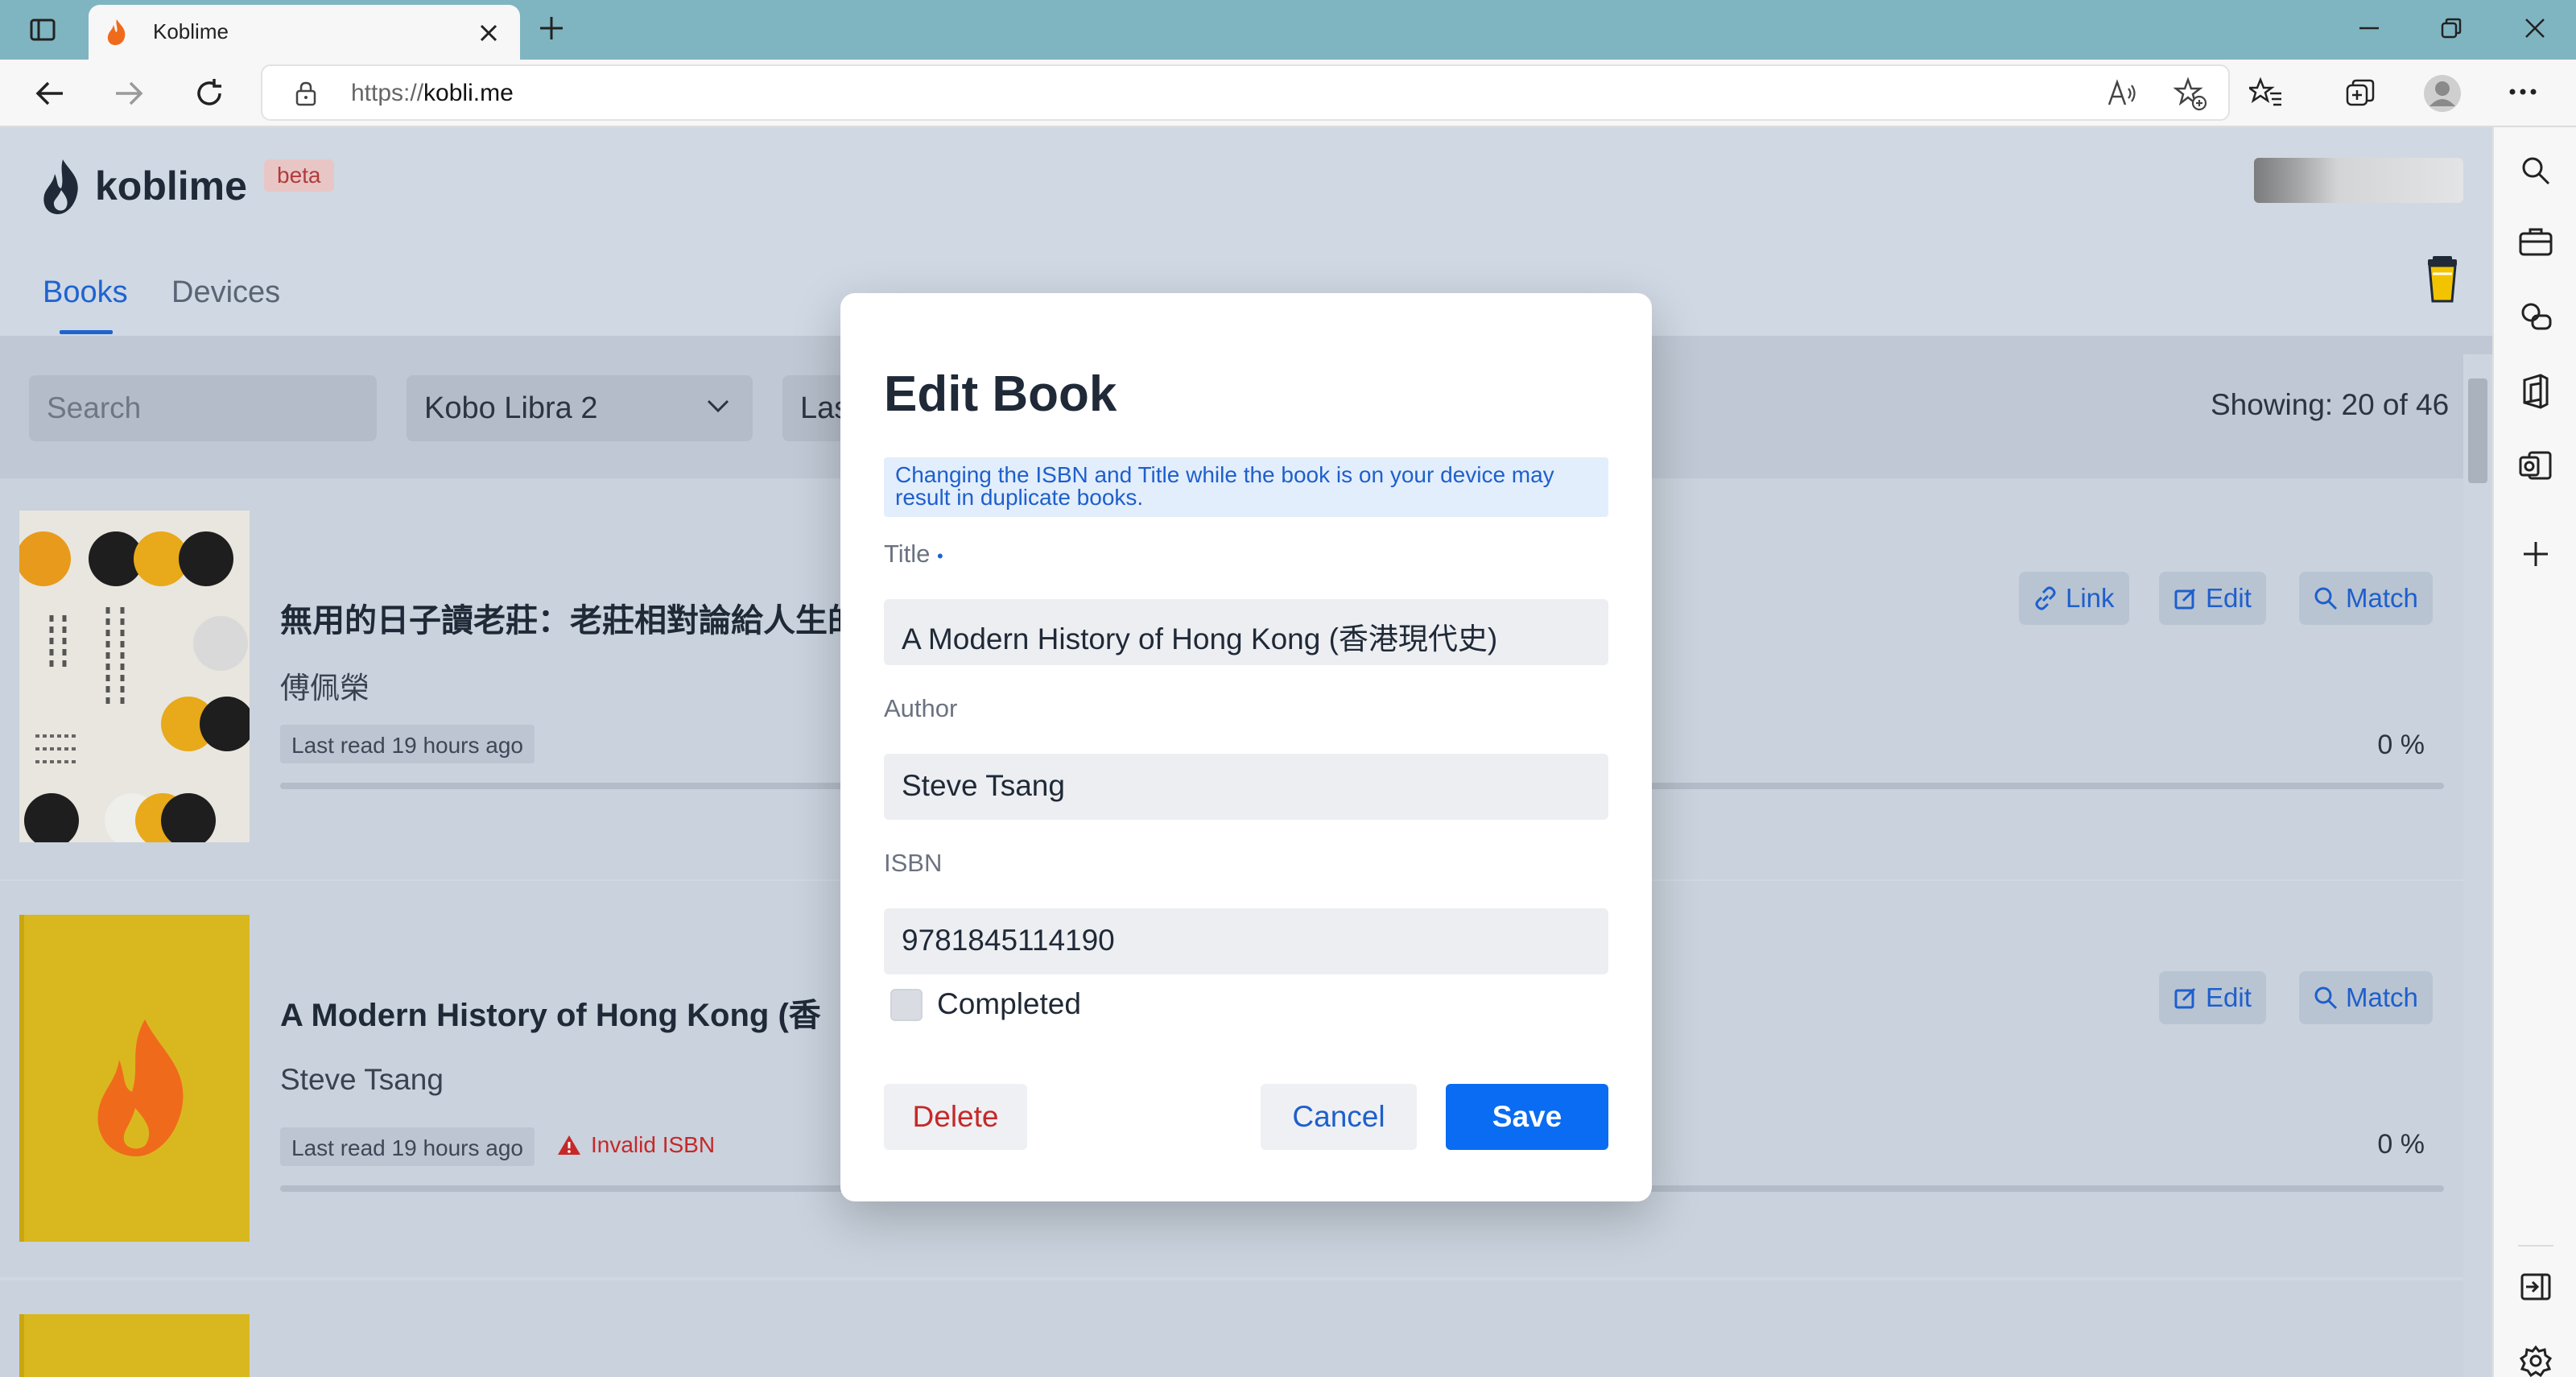 The height and width of the screenshot is (1377, 2576). What do you see at coordinates (1246, 632) in the screenshot?
I see `title-input: A Modern History of Hong Kong (香港現代史)` at bounding box center [1246, 632].